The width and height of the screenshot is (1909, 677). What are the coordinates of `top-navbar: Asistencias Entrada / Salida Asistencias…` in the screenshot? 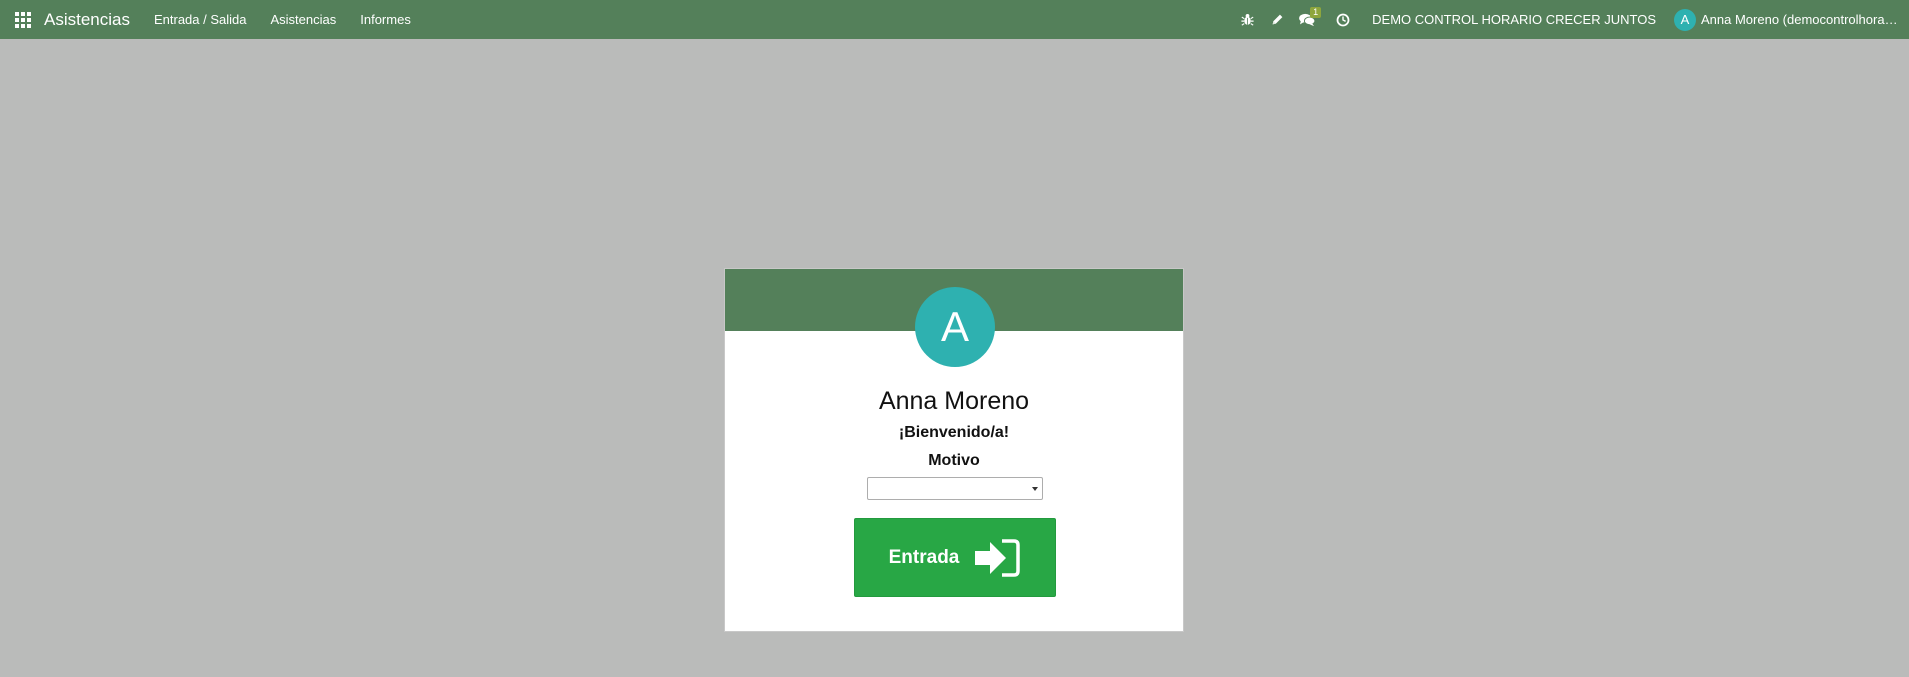 It's located at (954, 19).